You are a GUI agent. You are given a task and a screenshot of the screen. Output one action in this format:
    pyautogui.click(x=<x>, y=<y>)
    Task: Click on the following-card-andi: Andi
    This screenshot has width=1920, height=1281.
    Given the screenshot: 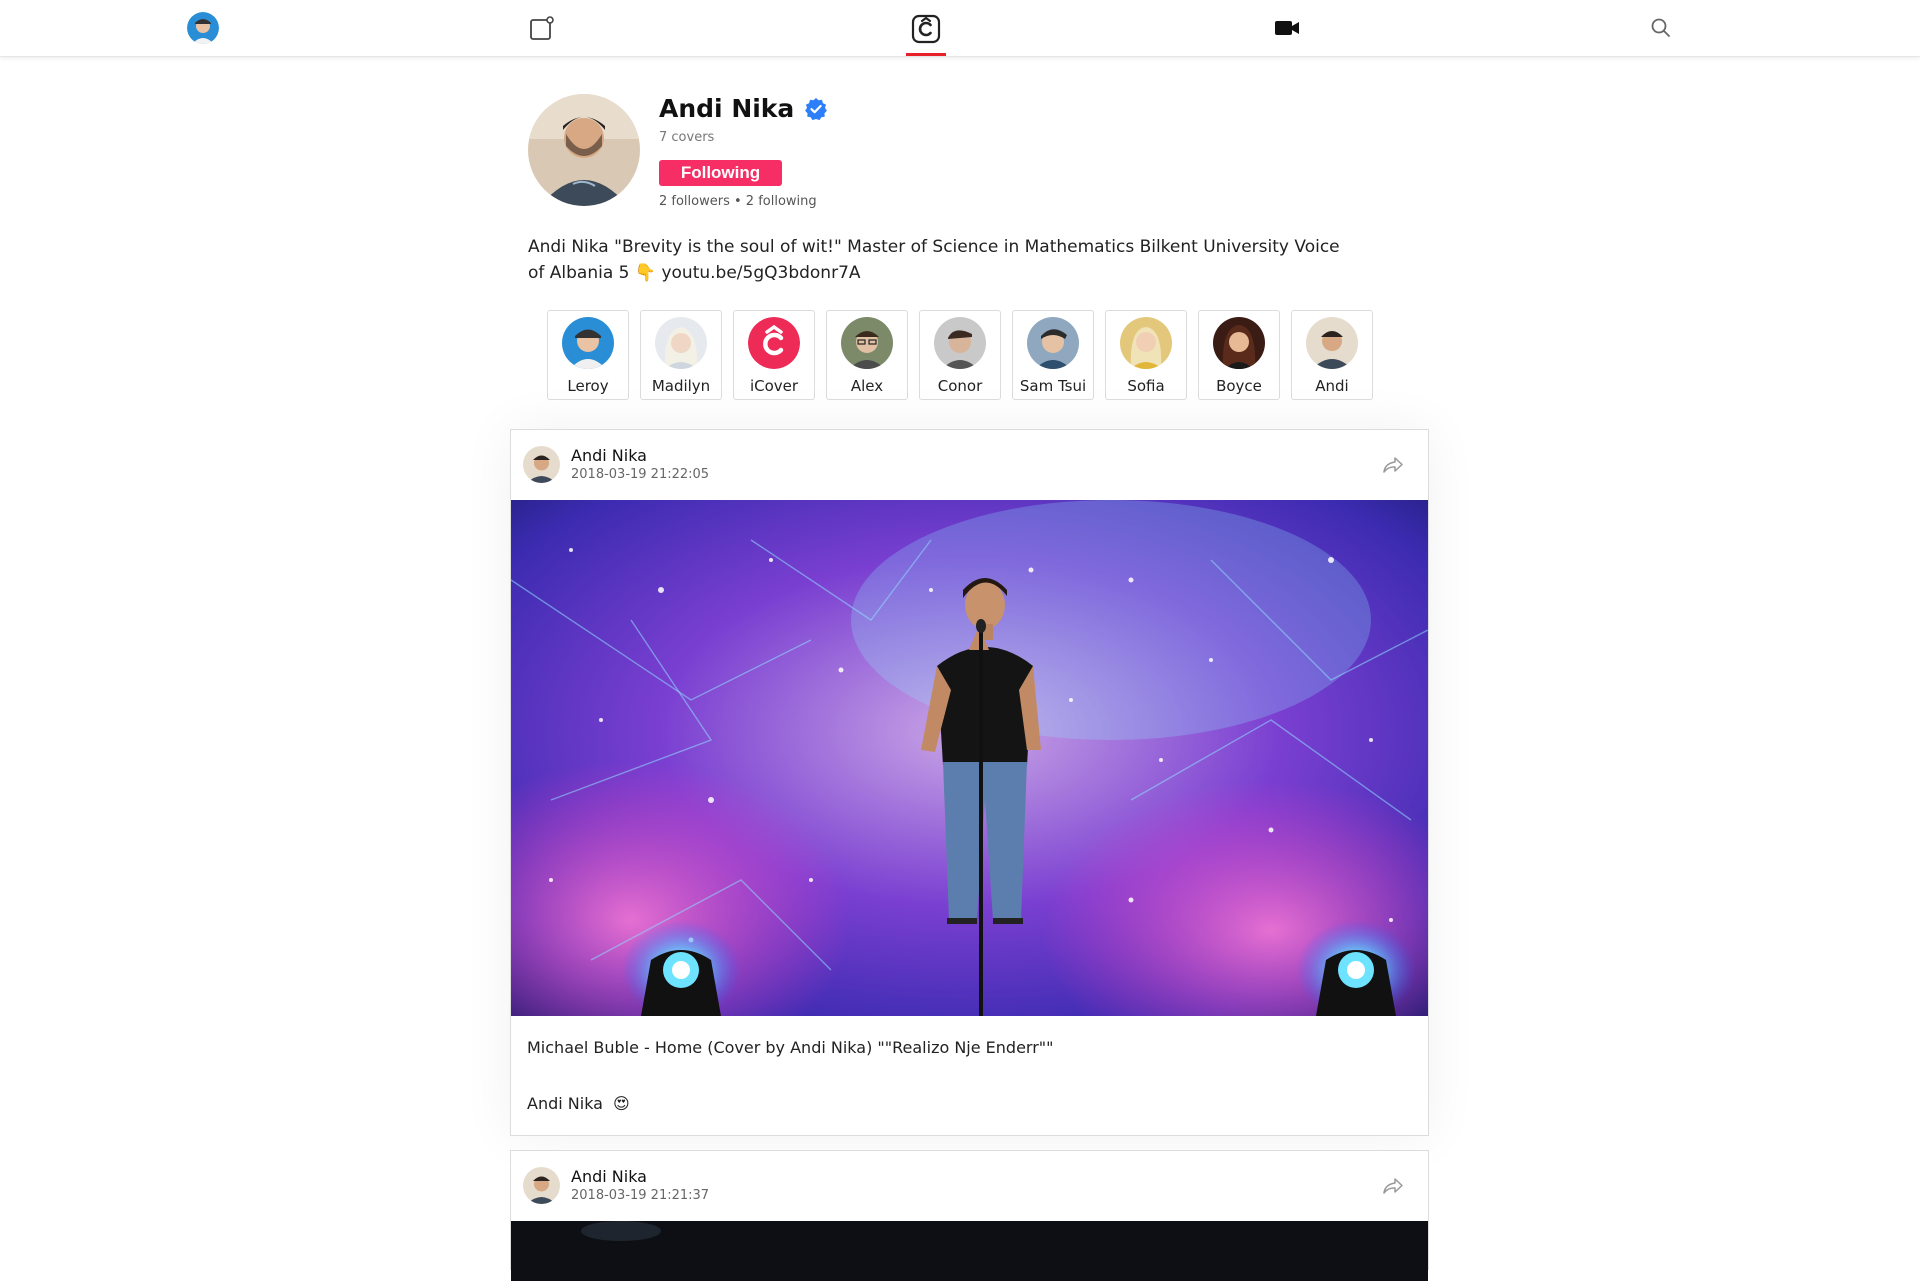 What is the action you would take?
    pyautogui.click(x=1332, y=355)
    